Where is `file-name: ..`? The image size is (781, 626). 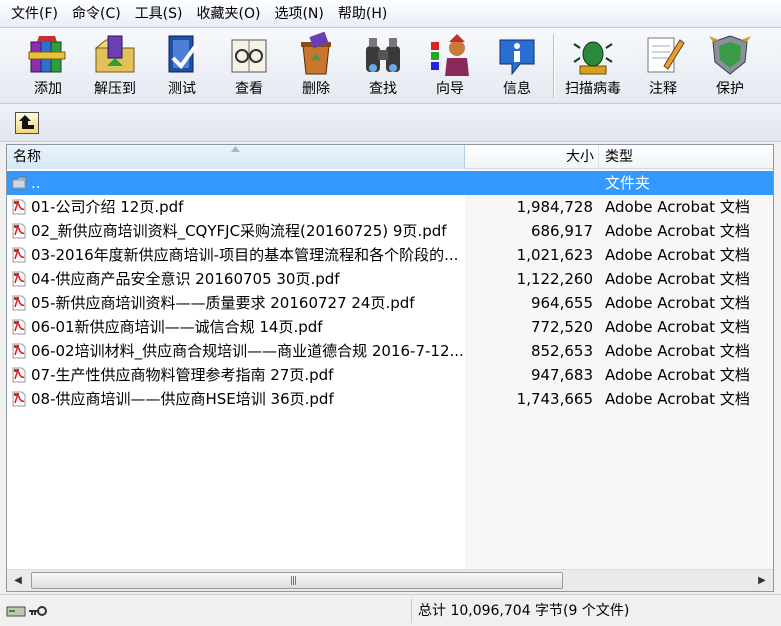
file-name: .. is located at coordinates (247, 183).